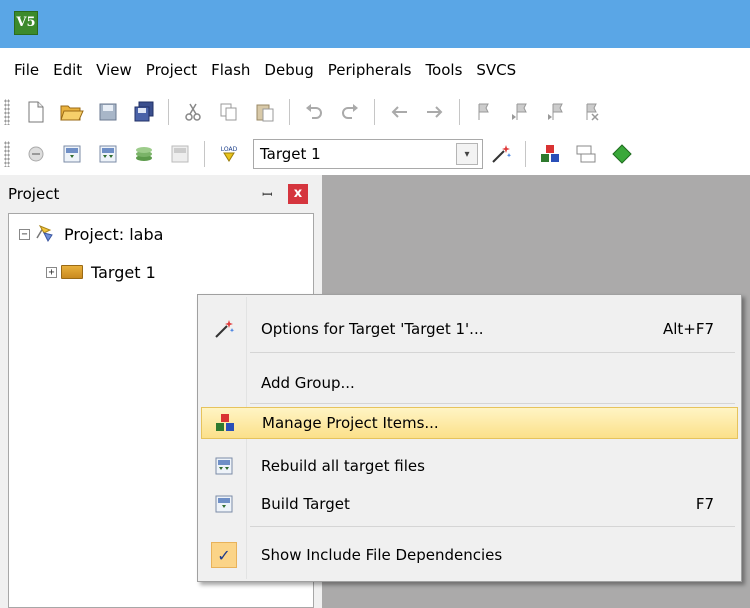 The image size is (750, 608). Describe the element at coordinates (144, 112) in the screenshot. I see `save-all-button` at that location.